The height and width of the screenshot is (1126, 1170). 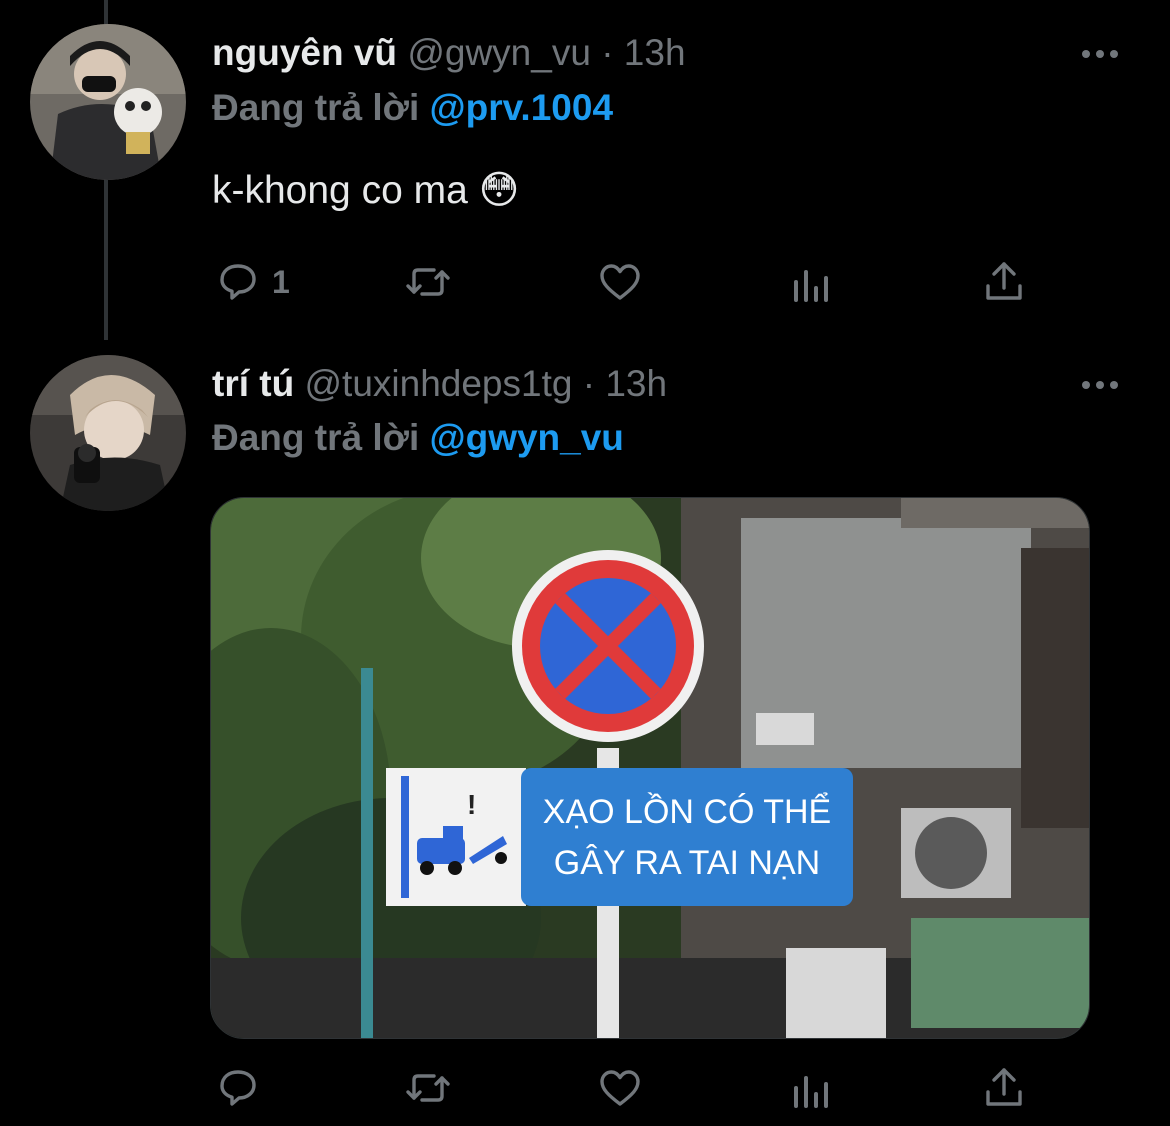 What do you see at coordinates (499, 52) in the screenshot?
I see `user-handle: @gwyn_vu` at bounding box center [499, 52].